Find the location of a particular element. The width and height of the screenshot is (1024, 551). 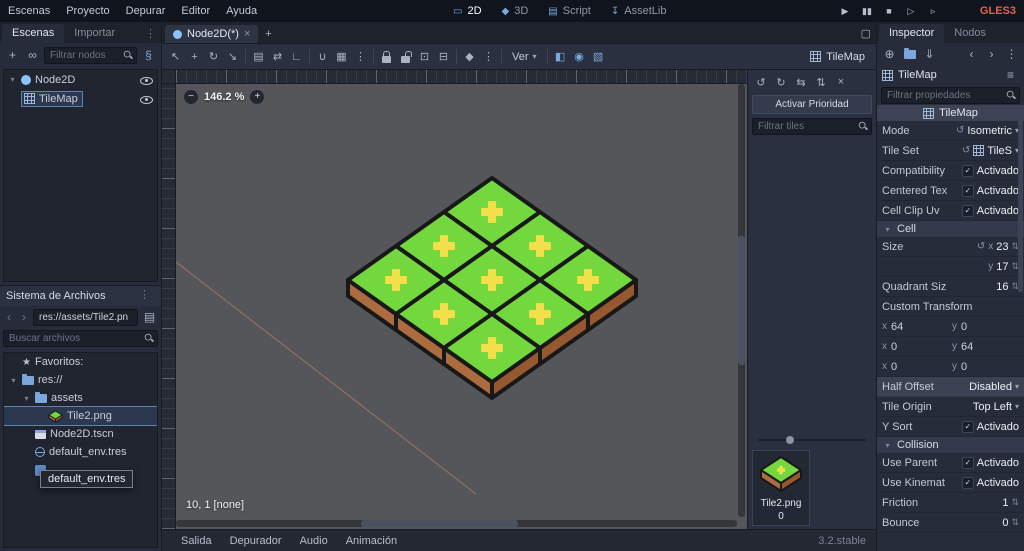

file-item-tile2-png: Tile2.png is located at coordinates (80, 416).